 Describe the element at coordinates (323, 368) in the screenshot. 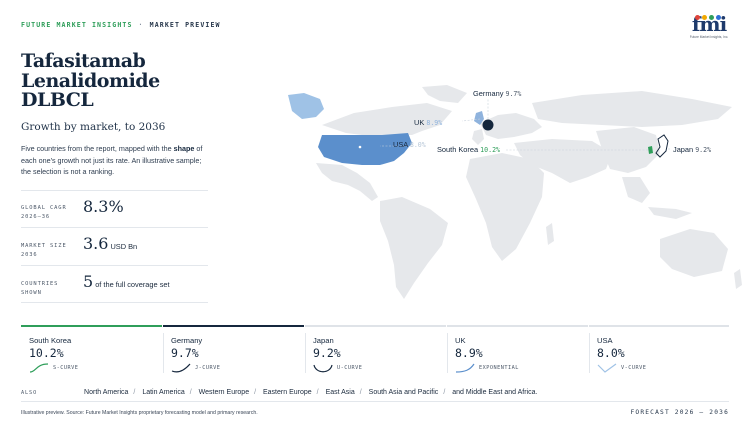

I see `u-curve-icon` at that location.